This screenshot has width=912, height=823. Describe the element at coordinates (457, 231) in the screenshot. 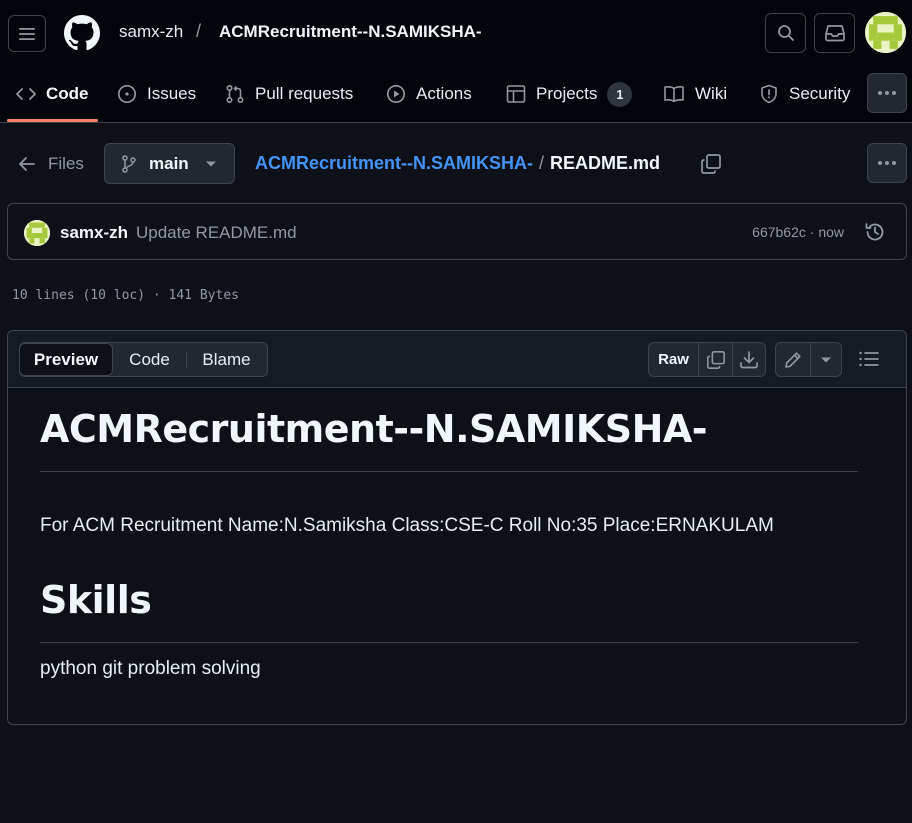

I see `latest-commit-bar: samx-zh Update README.md 667b62c · now` at that location.